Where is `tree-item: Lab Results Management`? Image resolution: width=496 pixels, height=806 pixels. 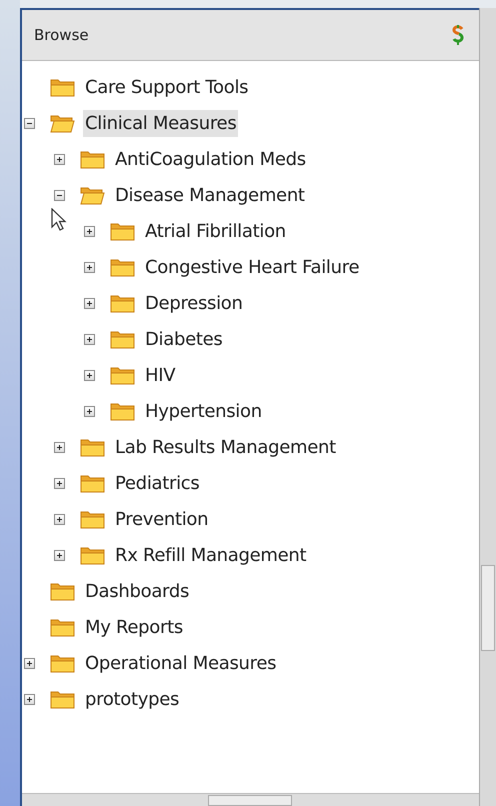 tree-item: Lab Results Management is located at coordinates (225, 447).